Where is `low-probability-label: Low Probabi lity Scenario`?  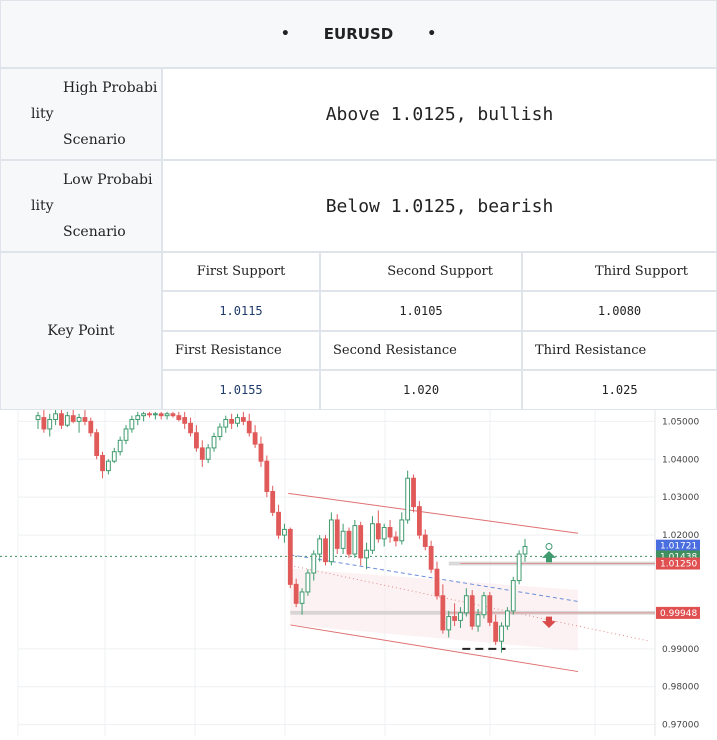
low-probability-label: Low Probabi lity Scenario is located at coordinates (81, 206).